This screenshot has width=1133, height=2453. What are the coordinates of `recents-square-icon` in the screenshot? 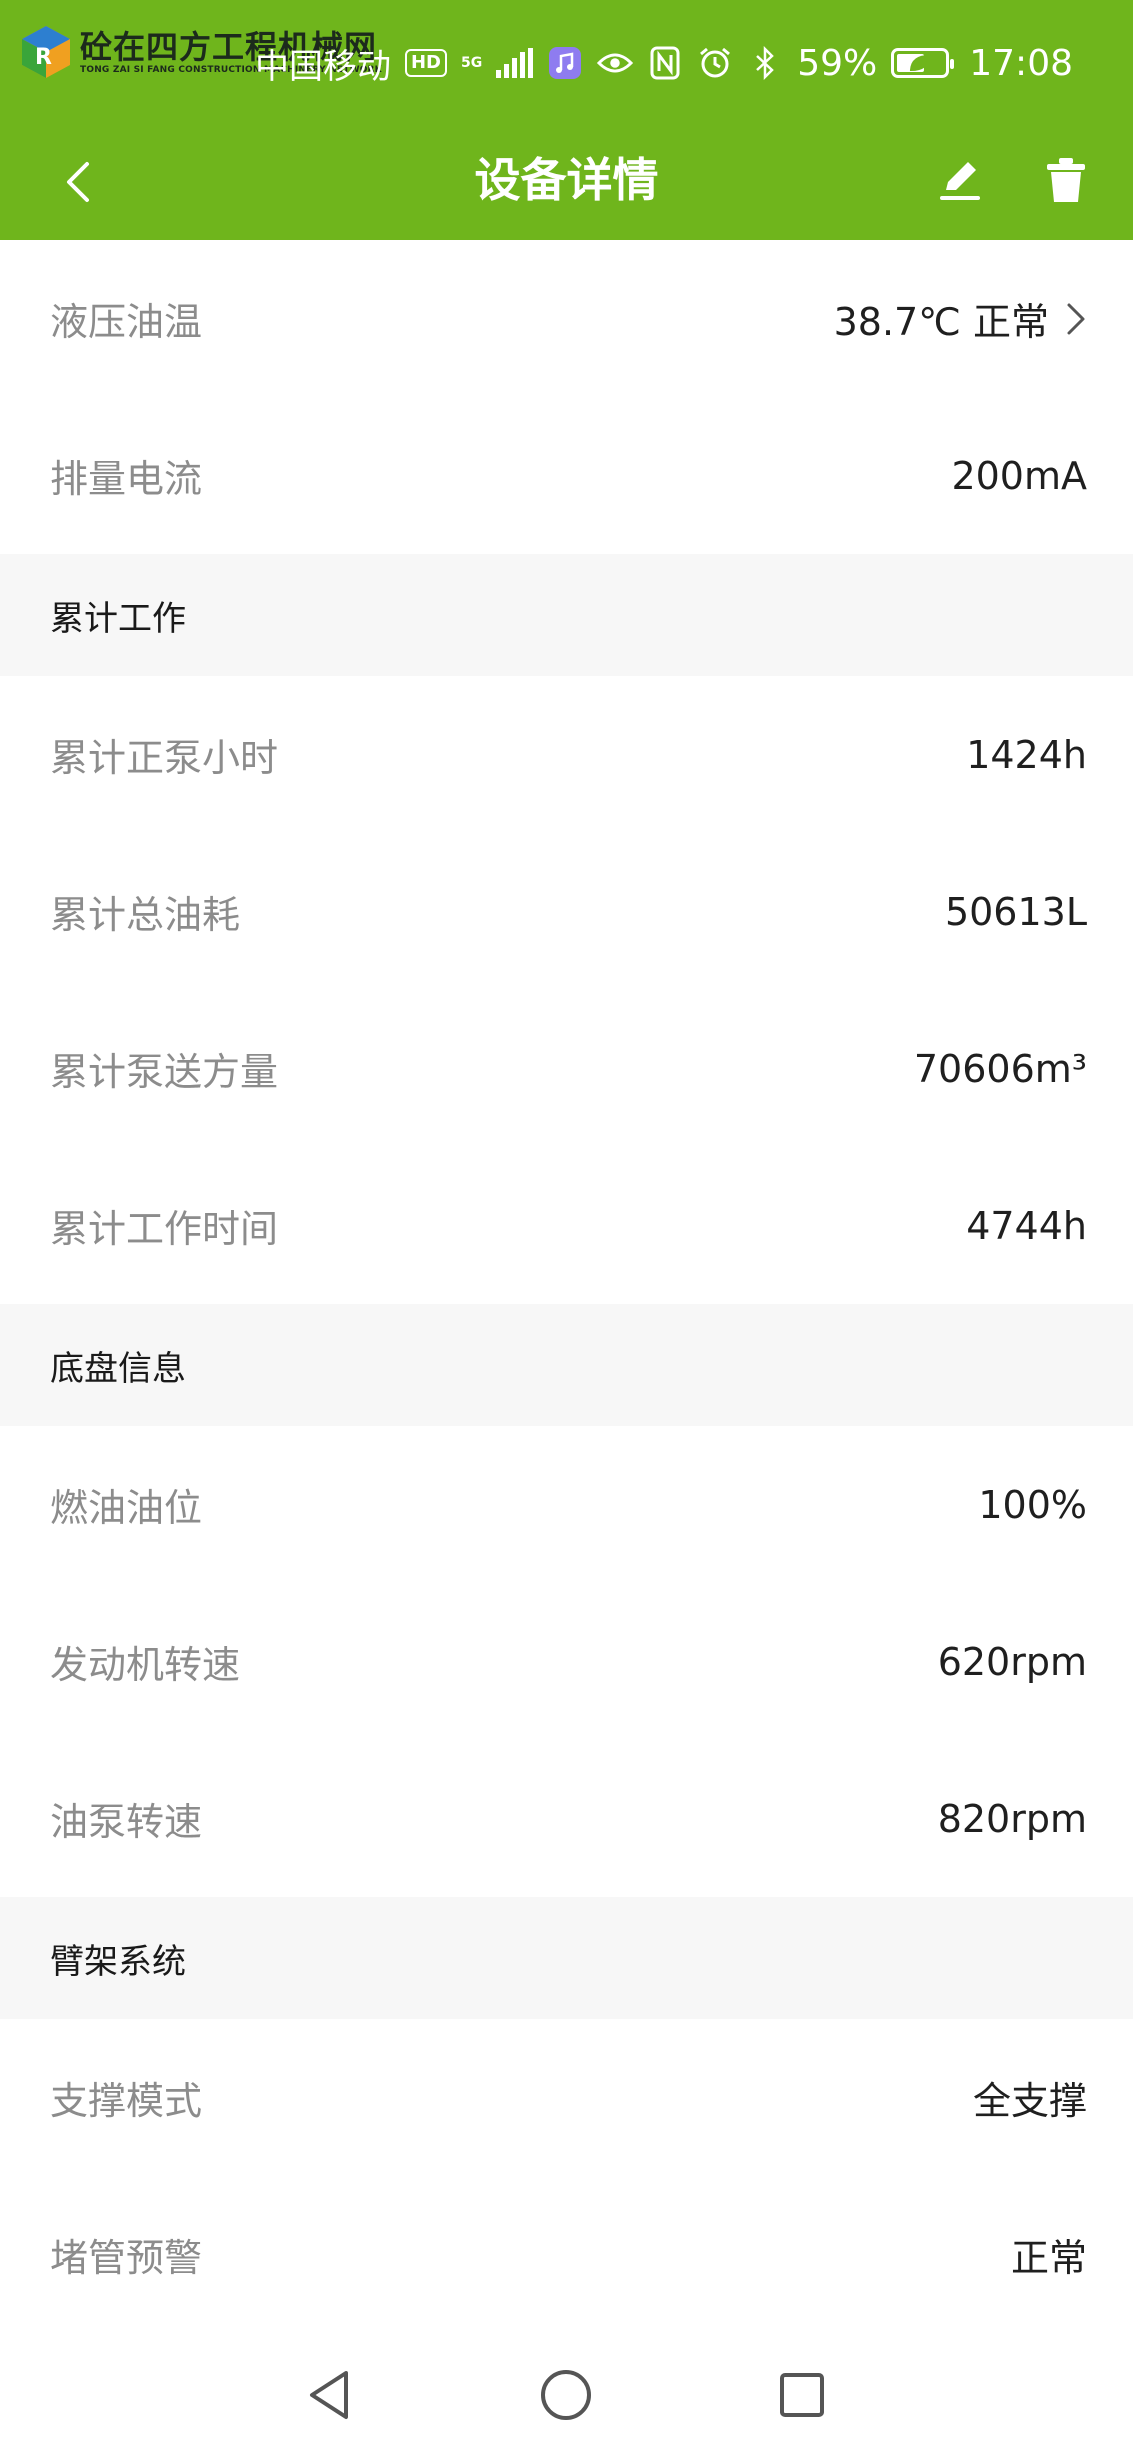 It's located at (802, 2395).